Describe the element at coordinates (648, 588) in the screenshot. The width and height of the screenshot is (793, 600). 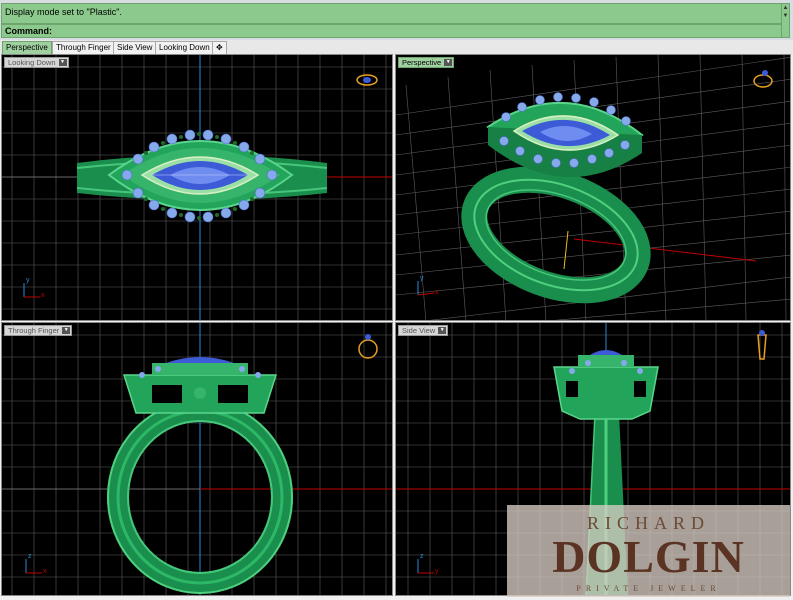
I see `watermark-line3: PRIVATE JEWELER` at that location.